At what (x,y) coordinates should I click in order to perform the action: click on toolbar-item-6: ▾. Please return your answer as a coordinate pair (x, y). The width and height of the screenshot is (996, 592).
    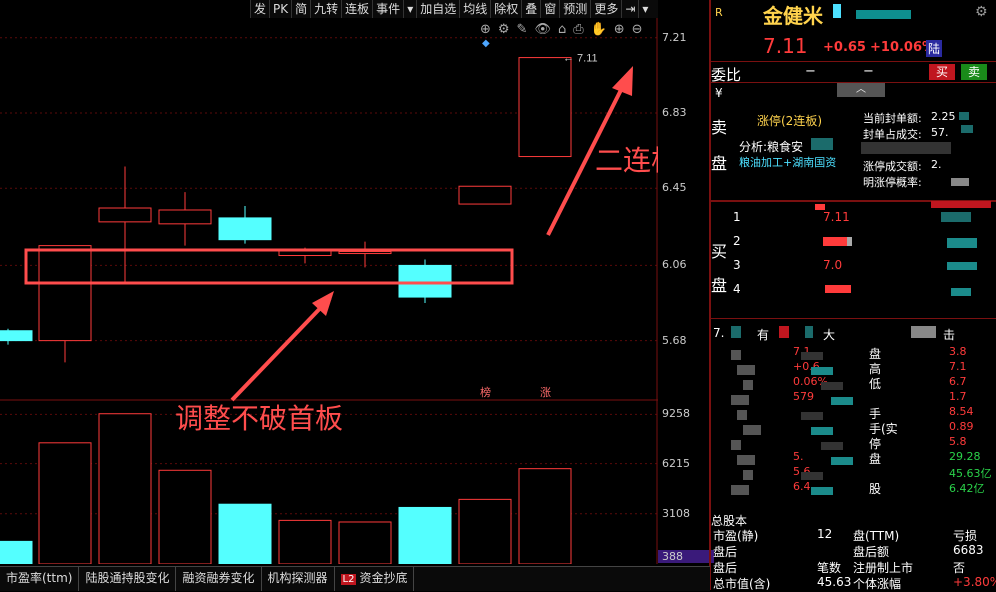
    Looking at the image, I should click on (409, 9).